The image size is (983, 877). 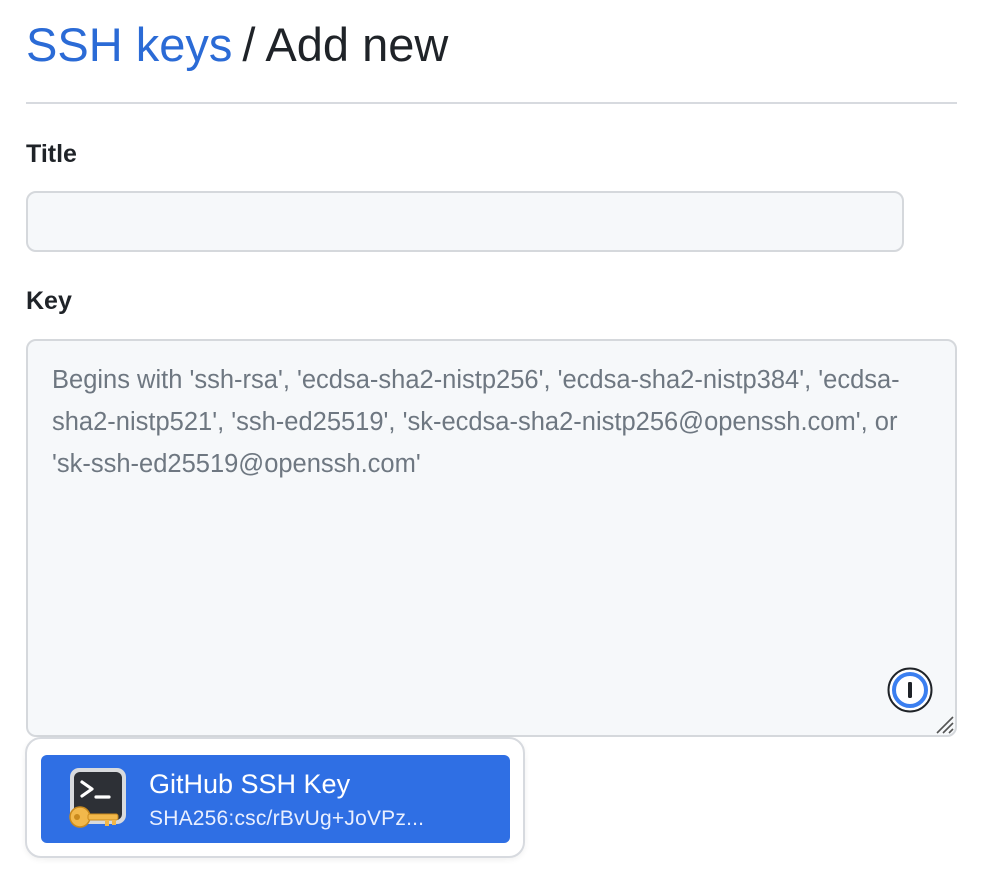 What do you see at coordinates (51, 154) in the screenshot?
I see `title-label: Title` at bounding box center [51, 154].